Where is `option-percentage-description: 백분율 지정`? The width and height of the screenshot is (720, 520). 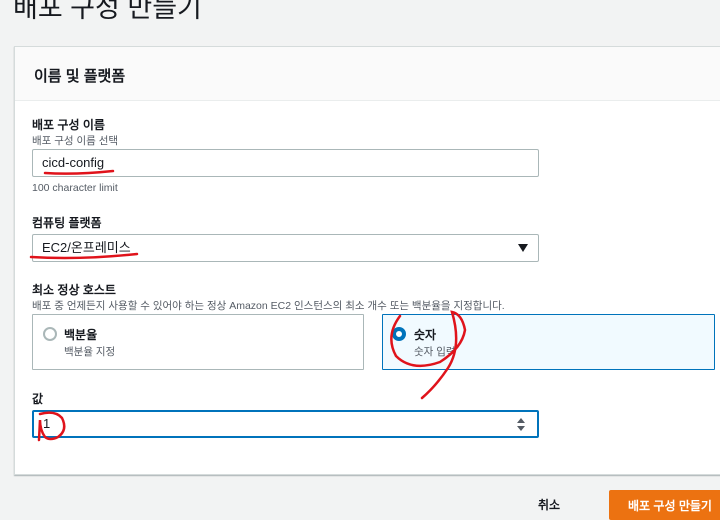
option-percentage-description: 백분율 지정 is located at coordinates (90, 352).